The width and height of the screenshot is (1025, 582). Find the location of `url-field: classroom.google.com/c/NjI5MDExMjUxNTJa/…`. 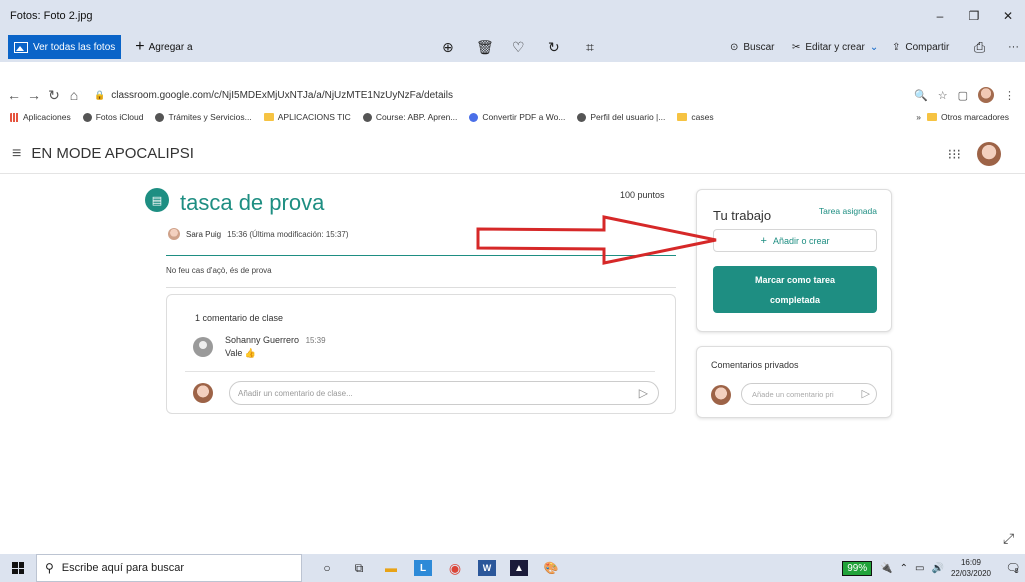

url-field: classroom.google.com/c/NjI5MDExMjUxNTJa/… is located at coordinates (282, 95).